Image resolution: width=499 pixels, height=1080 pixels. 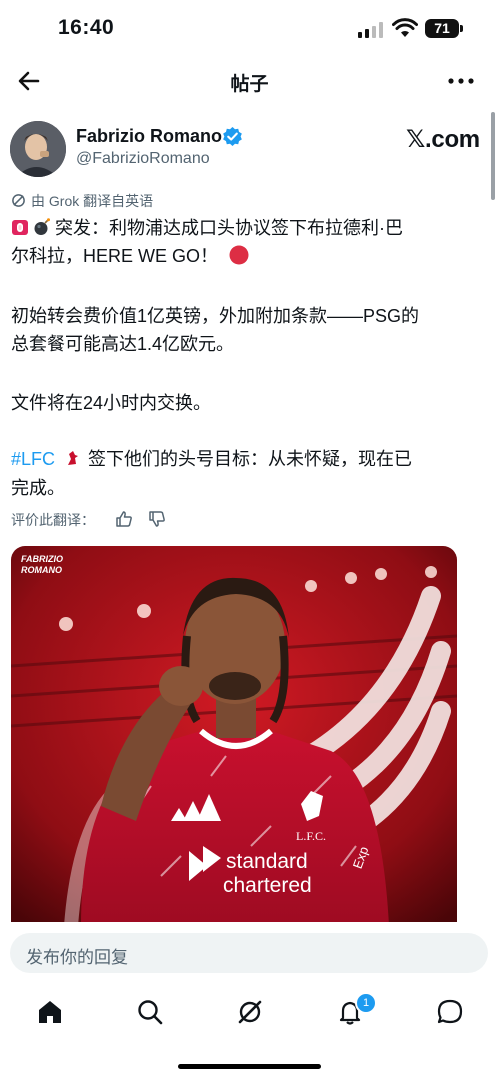 I want to click on author-handle: @FabrizioRomano, so click(x=143, y=159).